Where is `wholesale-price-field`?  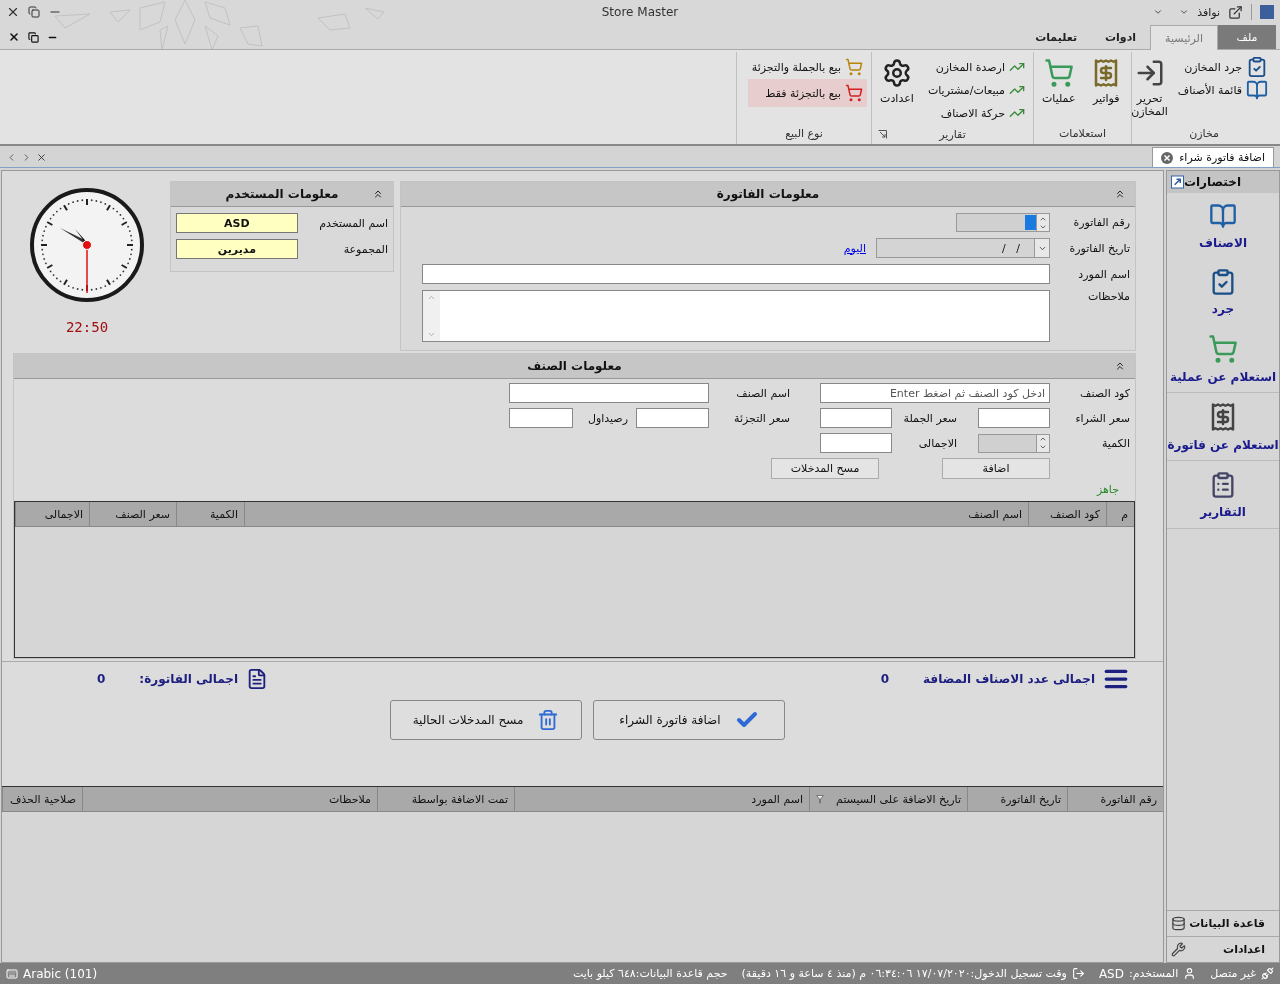
wholesale-price-field is located at coordinates (856, 418).